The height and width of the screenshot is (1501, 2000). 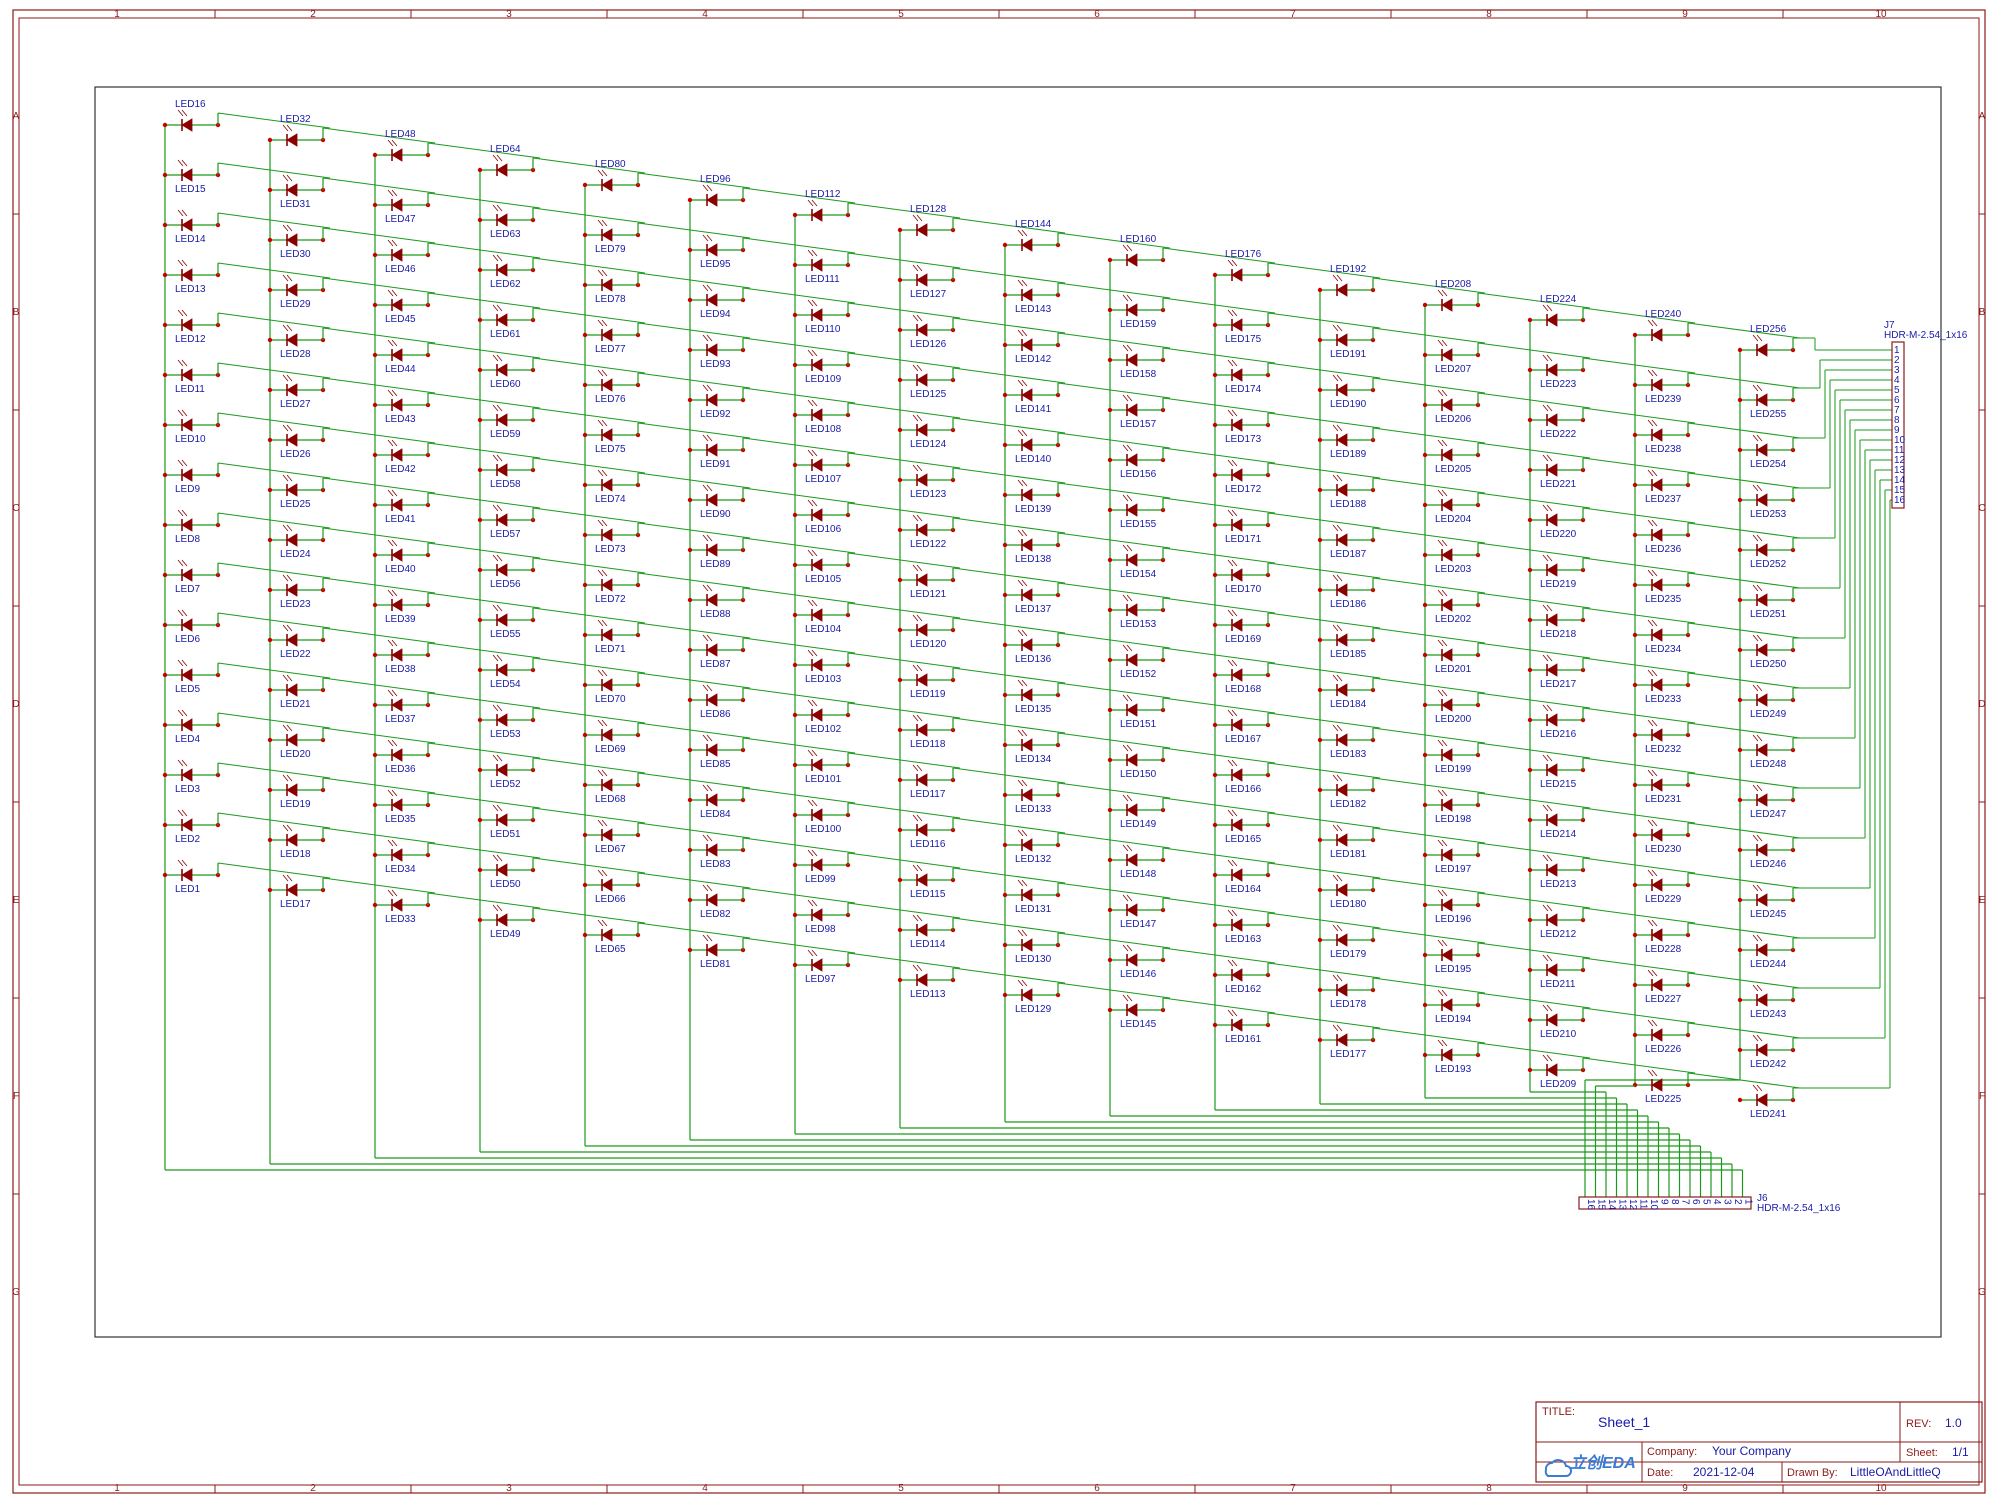 I want to click on led9-symbol, so click(x=185, y=470).